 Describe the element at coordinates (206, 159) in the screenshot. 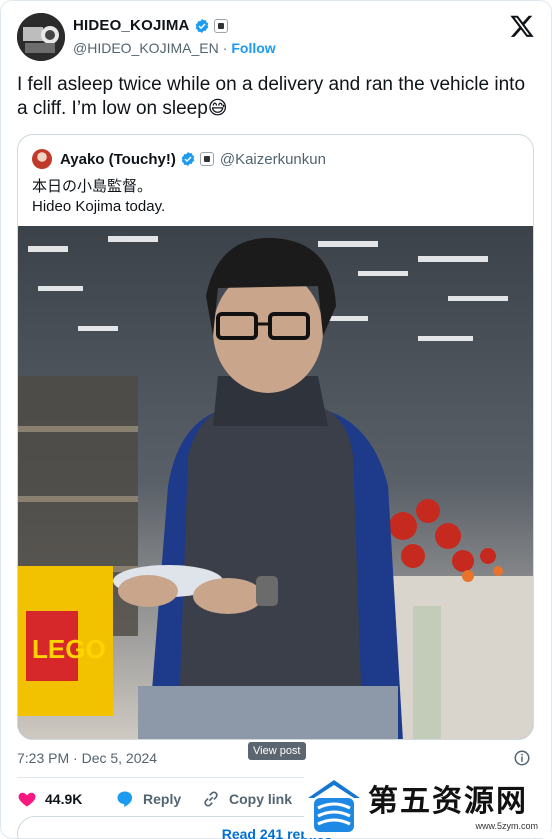

I see `quoted-affiliate-badge-icon` at that location.